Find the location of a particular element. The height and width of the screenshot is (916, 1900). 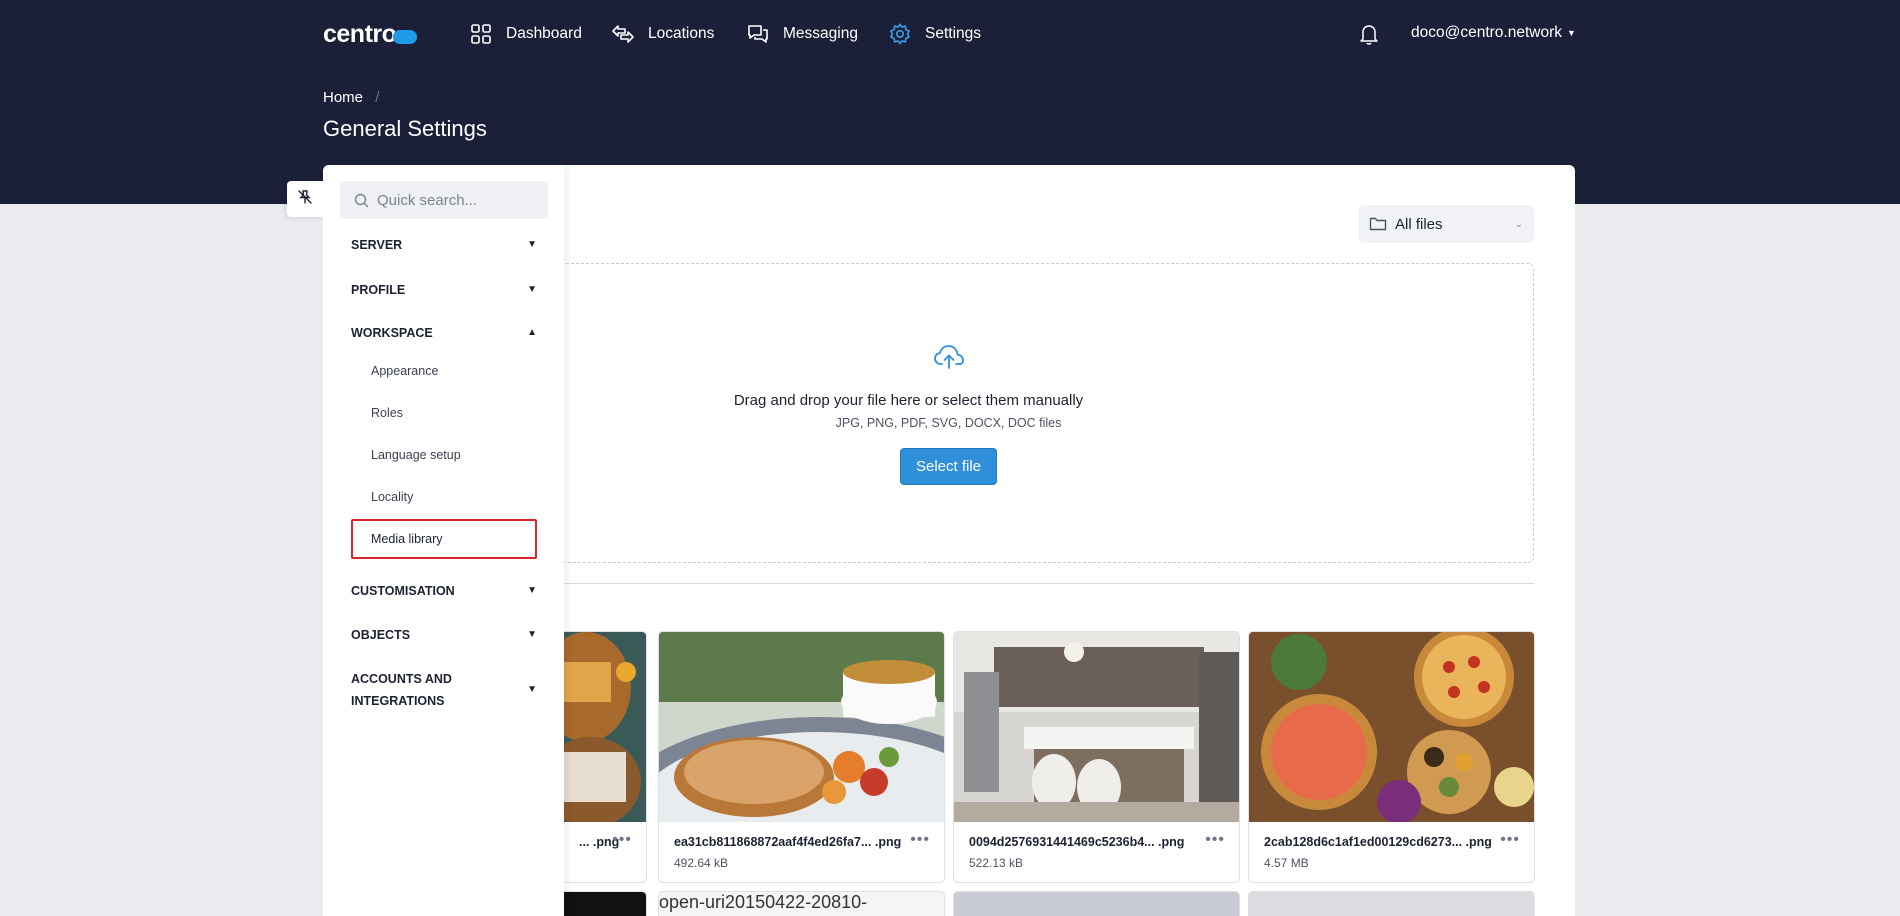

centro-logo: centro is located at coordinates (370, 34).